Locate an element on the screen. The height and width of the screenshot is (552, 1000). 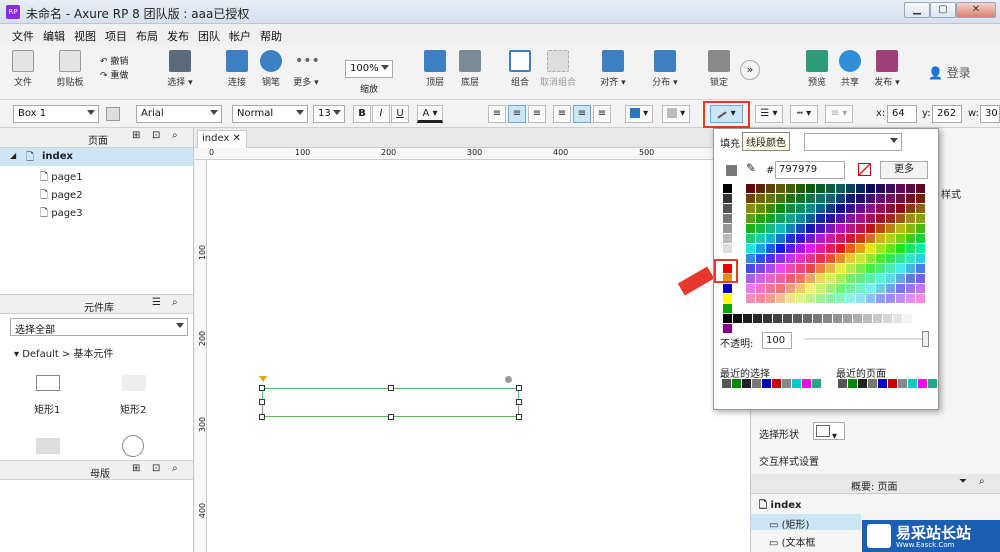
recent-page-swatch is located at coordinates (892, 383).